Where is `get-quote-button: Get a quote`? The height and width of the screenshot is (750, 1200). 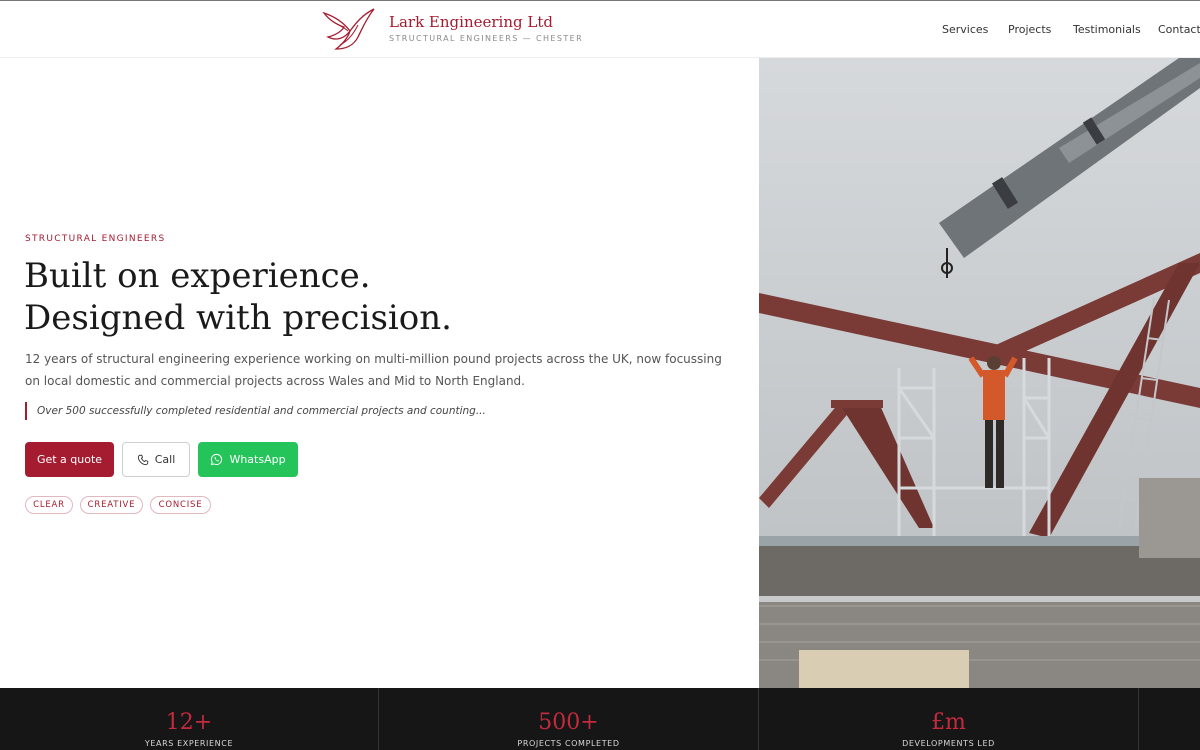
get-quote-button: Get a quote is located at coordinates (69, 459).